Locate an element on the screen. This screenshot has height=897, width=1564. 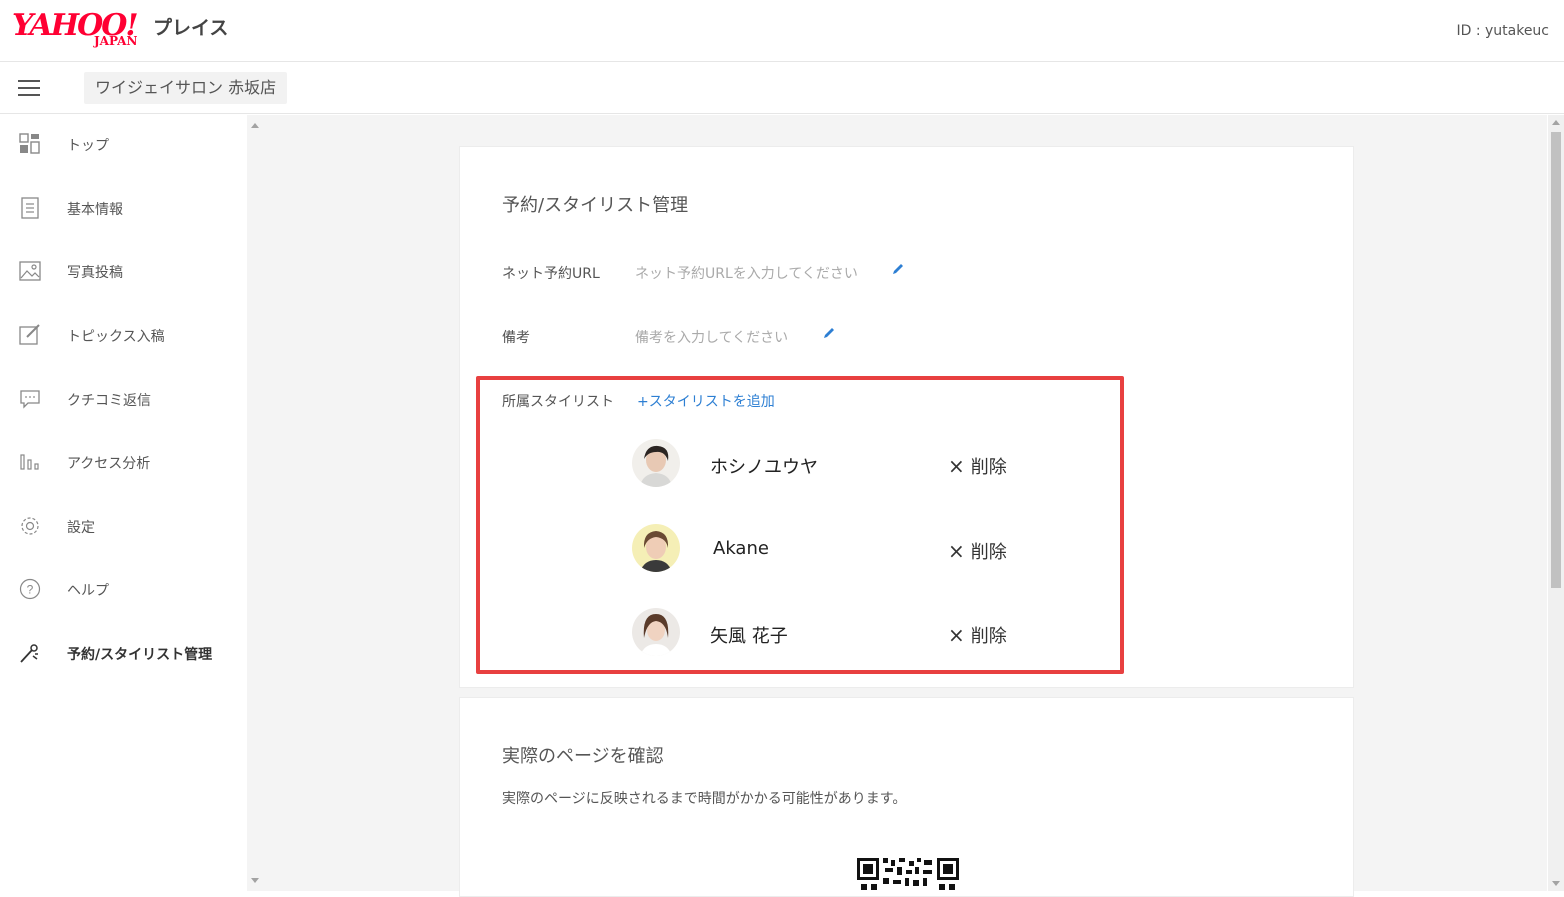
sidebar-item-reservation-stylist: 予約/スタイリスト管理 is located at coordinates (123, 654).